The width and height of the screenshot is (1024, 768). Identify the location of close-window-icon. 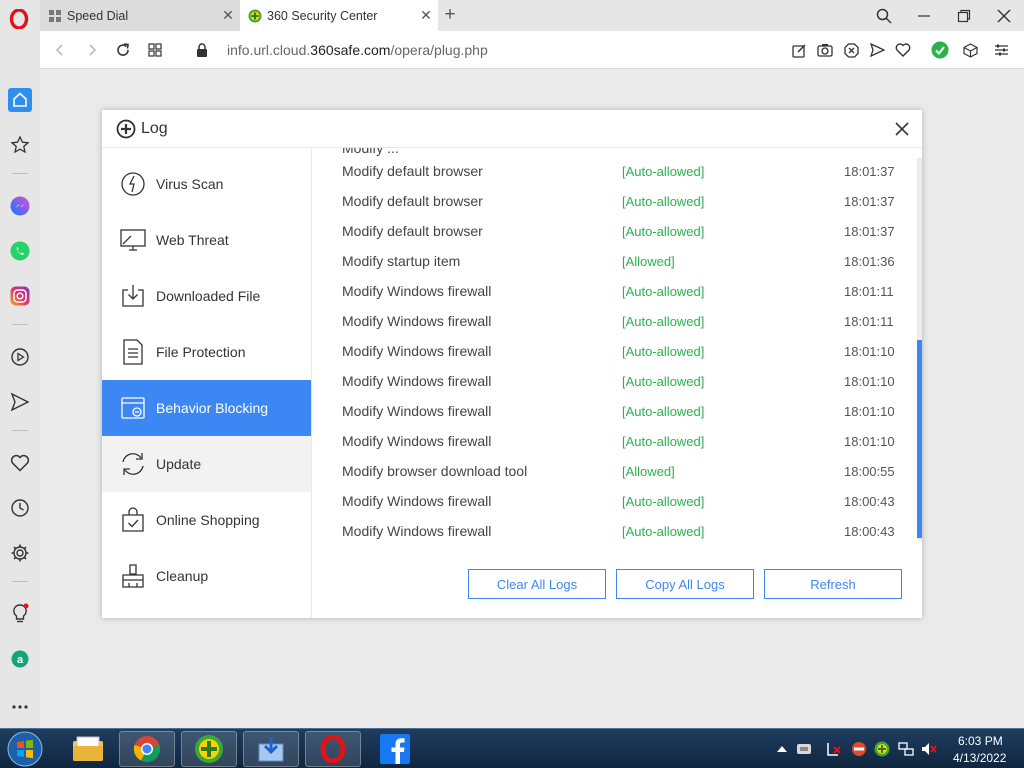
(1004, 15).